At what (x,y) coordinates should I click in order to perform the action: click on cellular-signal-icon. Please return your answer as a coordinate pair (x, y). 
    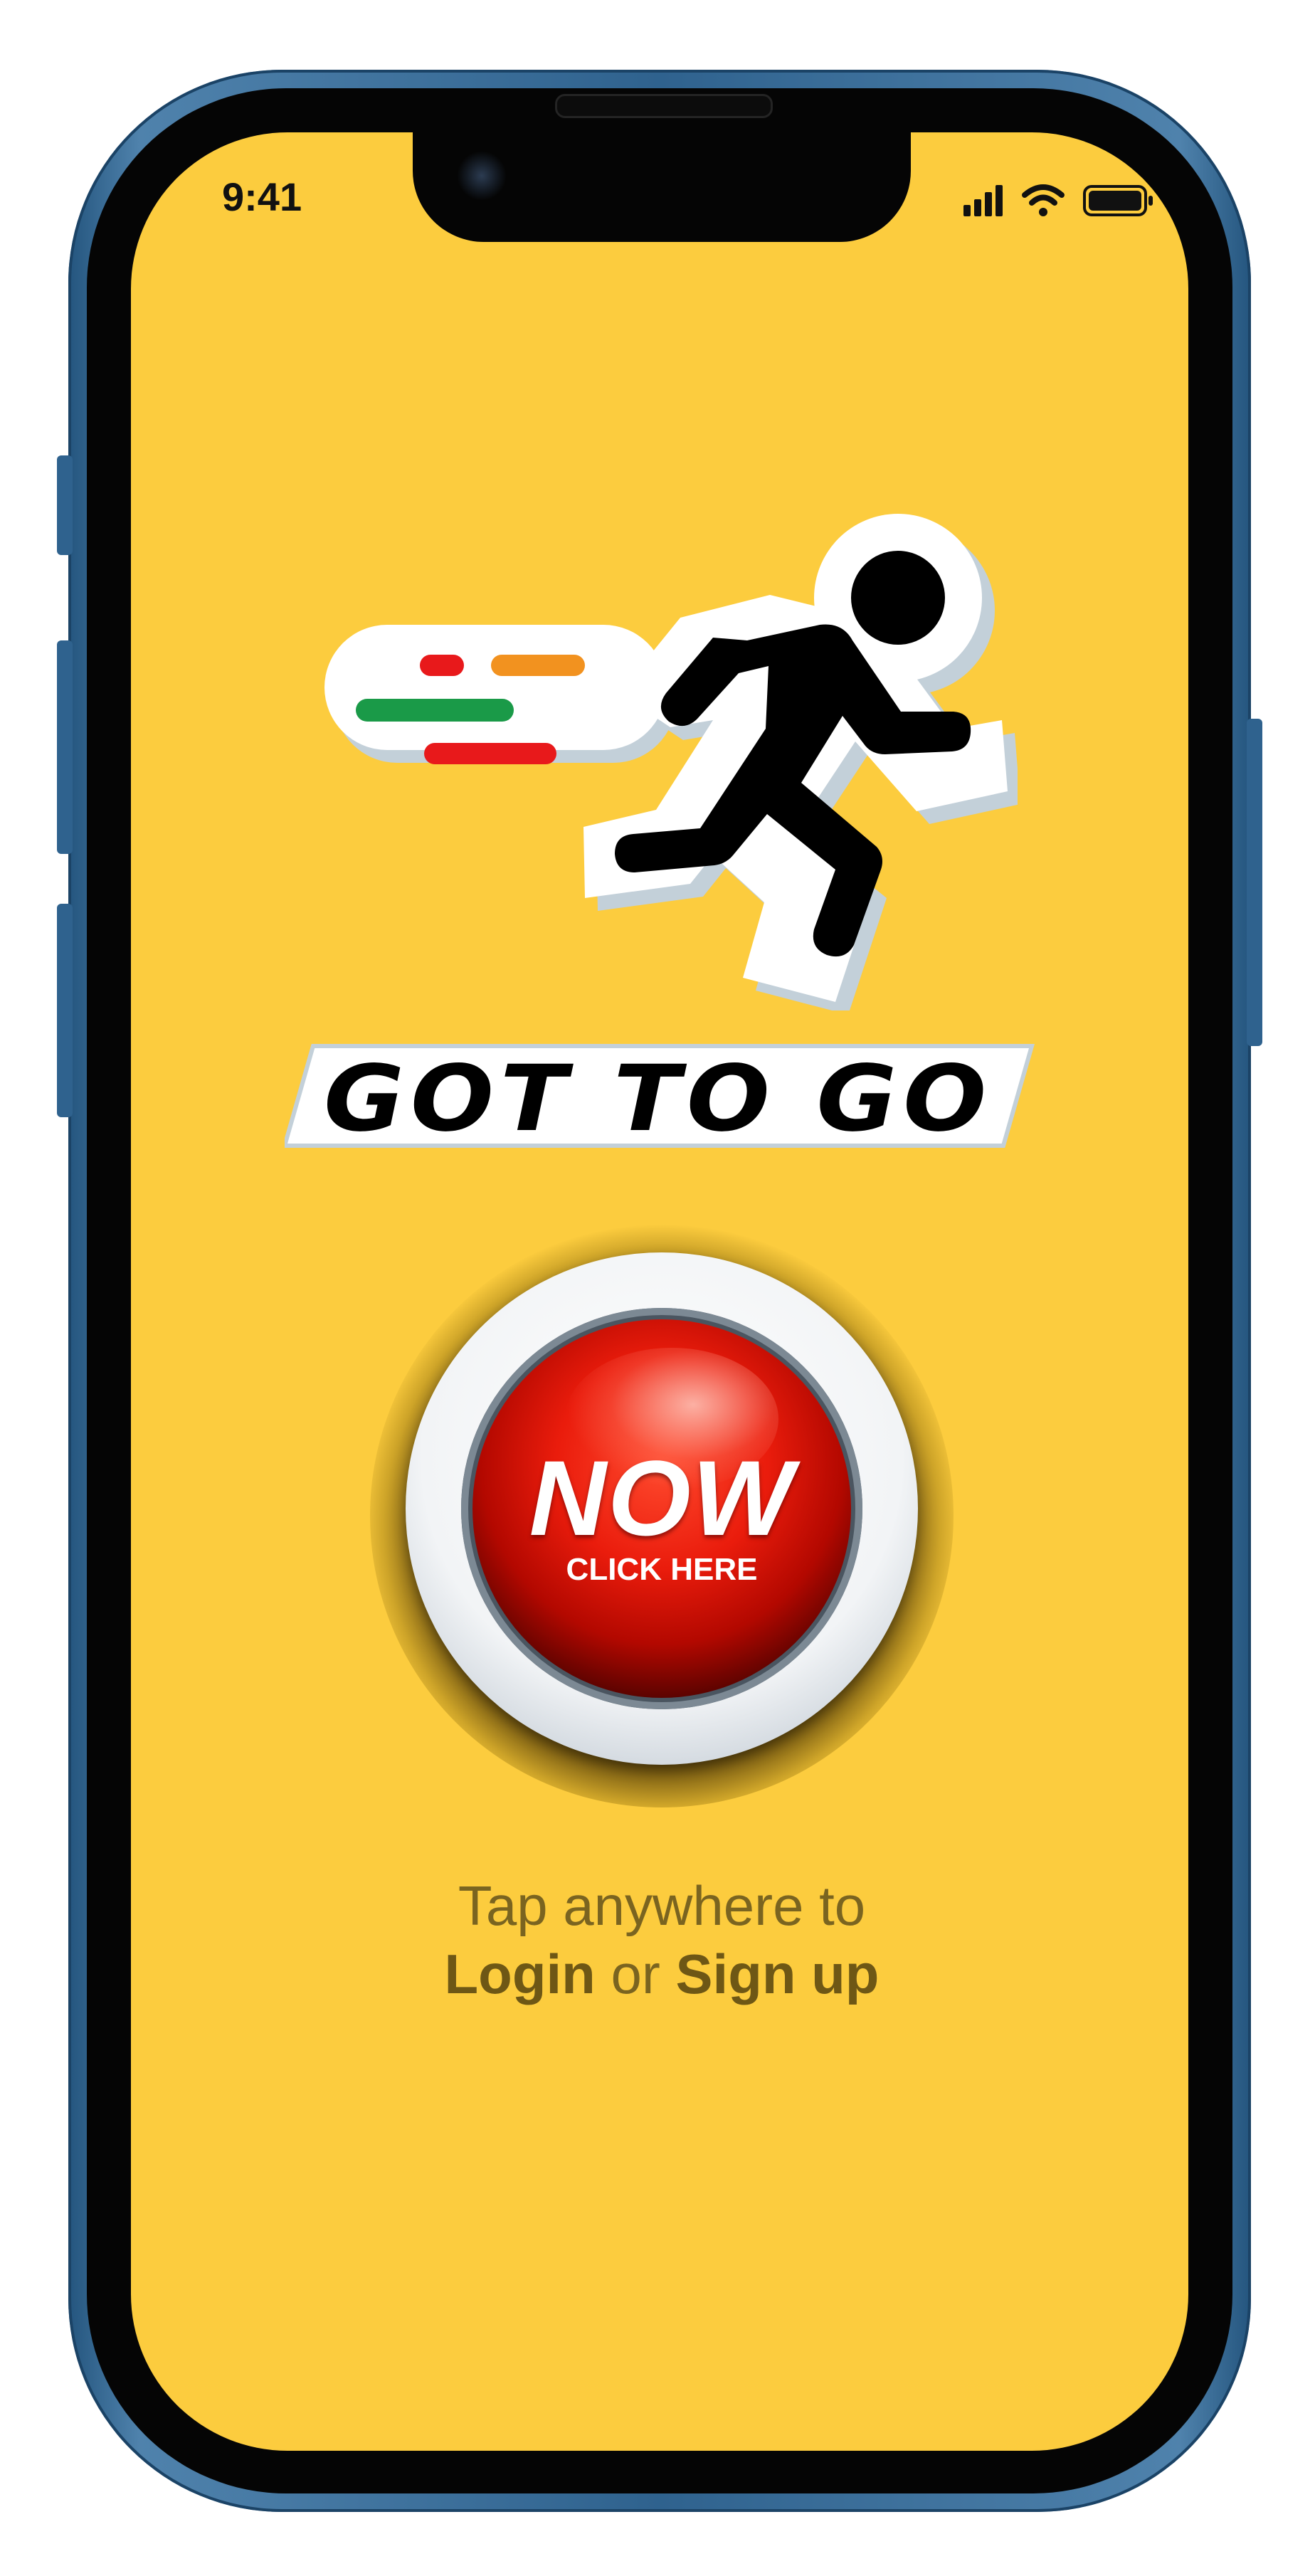
    Looking at the image, I should click on (983, 200).